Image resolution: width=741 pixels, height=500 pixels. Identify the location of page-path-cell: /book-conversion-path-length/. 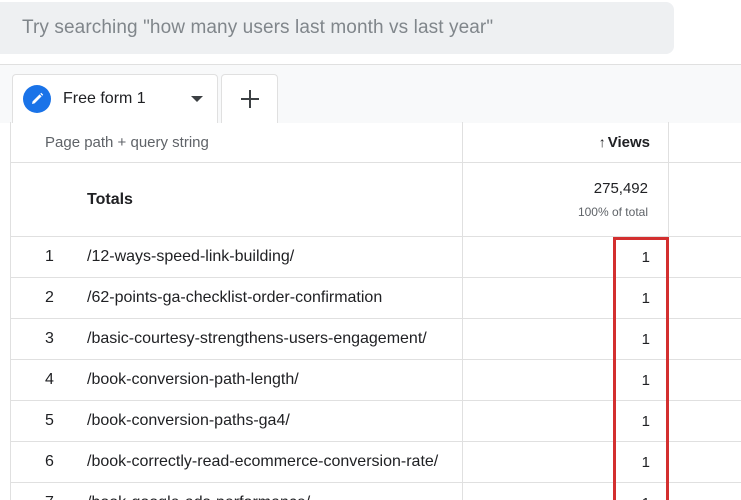
(272, 380).